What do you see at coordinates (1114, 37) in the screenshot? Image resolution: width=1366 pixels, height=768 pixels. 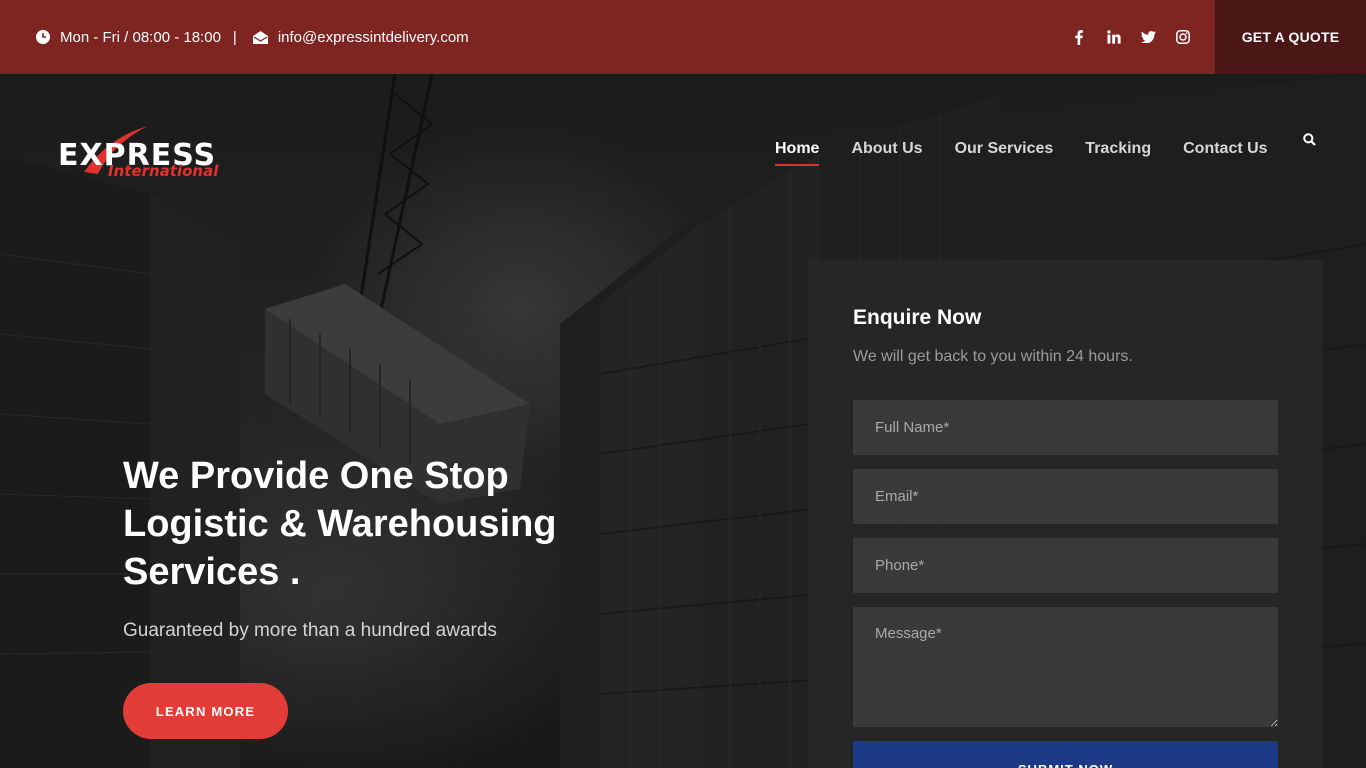 I see `linkedin-icon` at bounding box center [1114, 37].